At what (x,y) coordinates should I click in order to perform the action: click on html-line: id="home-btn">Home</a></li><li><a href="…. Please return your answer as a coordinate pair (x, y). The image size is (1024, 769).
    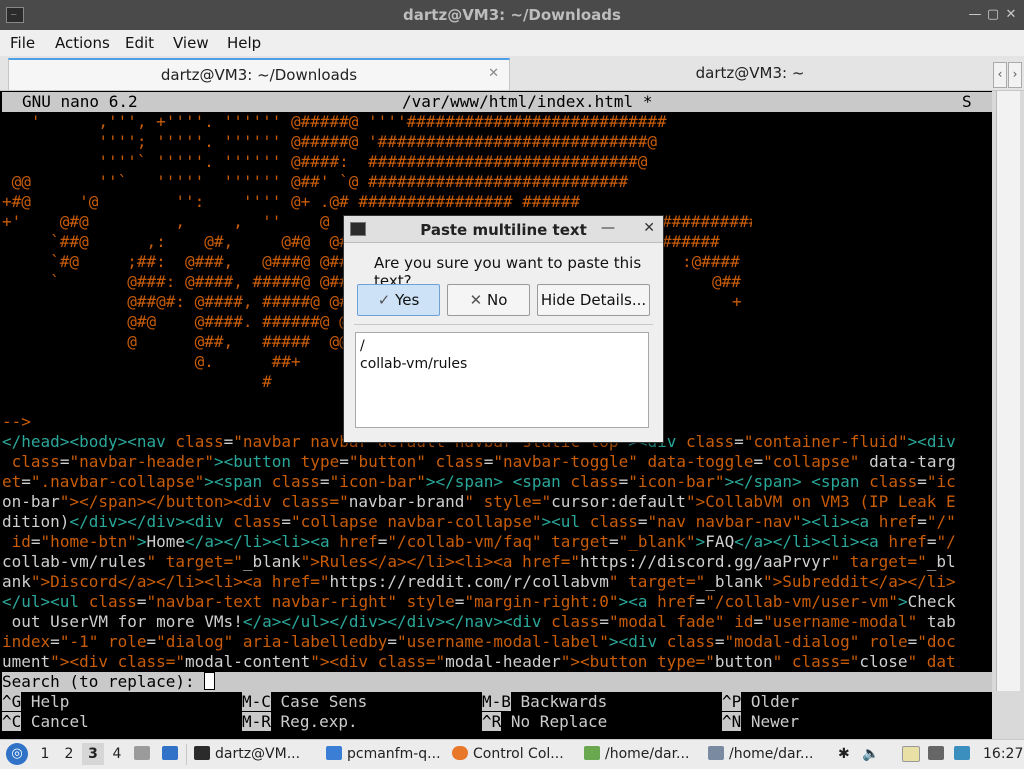
    Looking at the image, I should click on (483, 541).